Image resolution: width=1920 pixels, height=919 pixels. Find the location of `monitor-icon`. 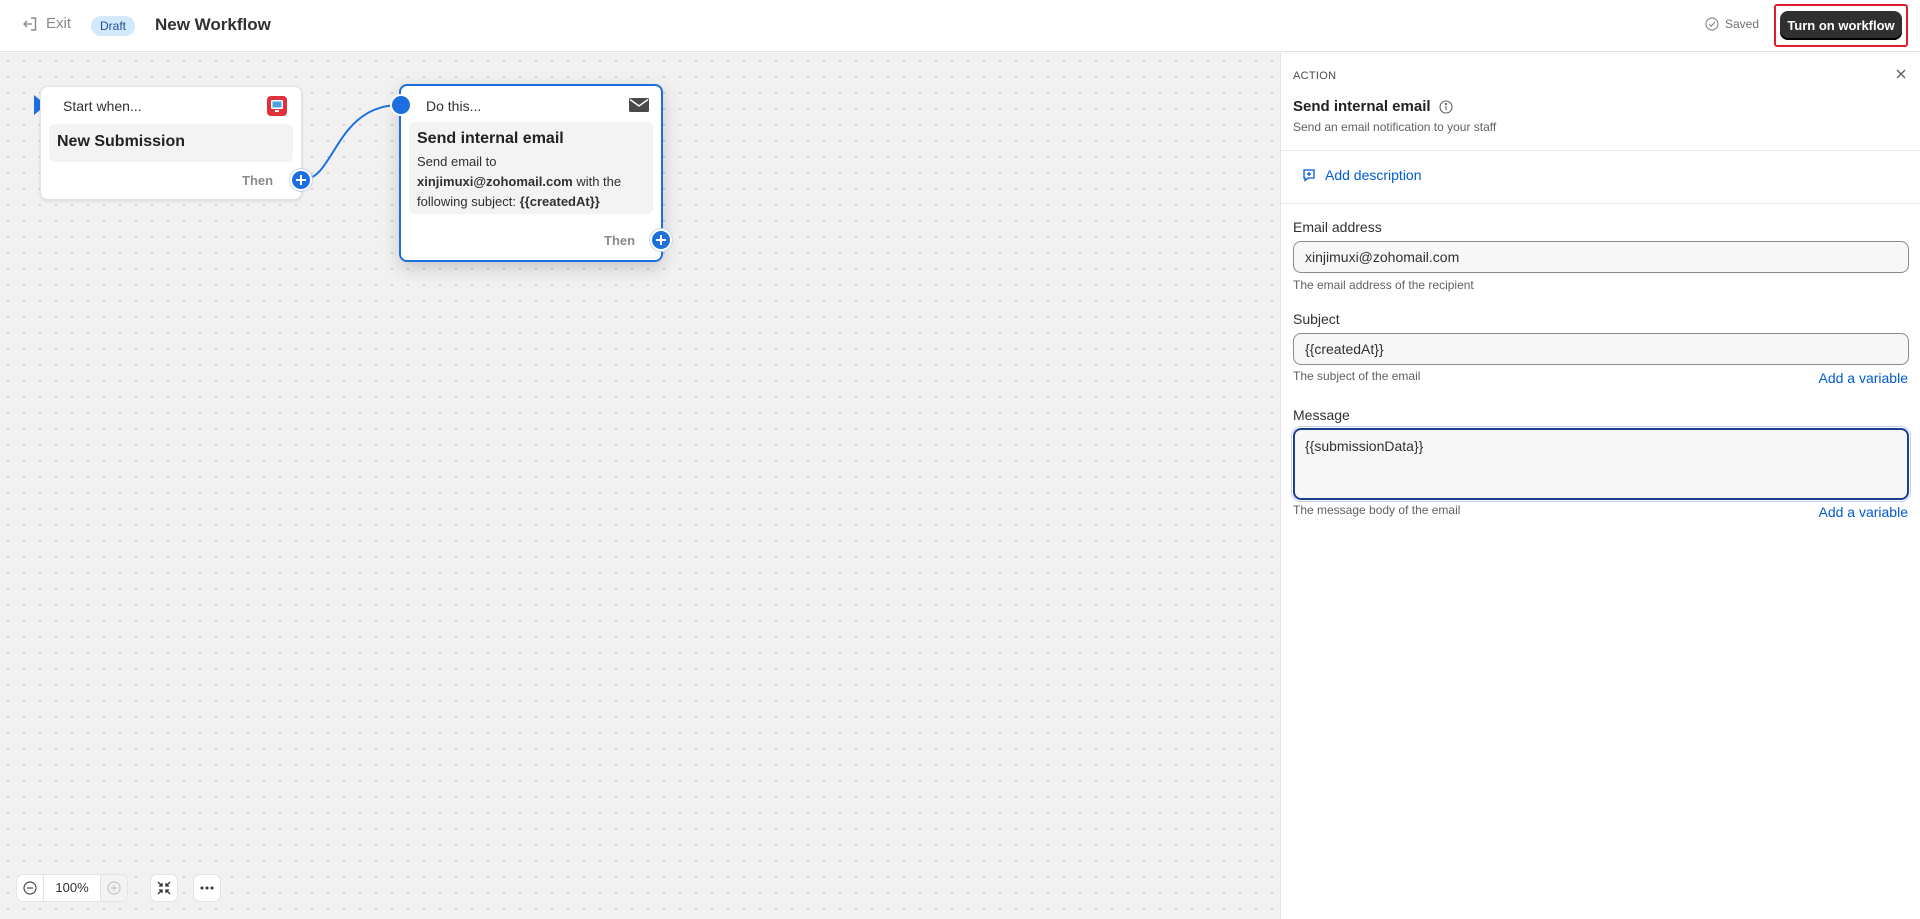

monitor-icon is located at coordinates (277, 106).